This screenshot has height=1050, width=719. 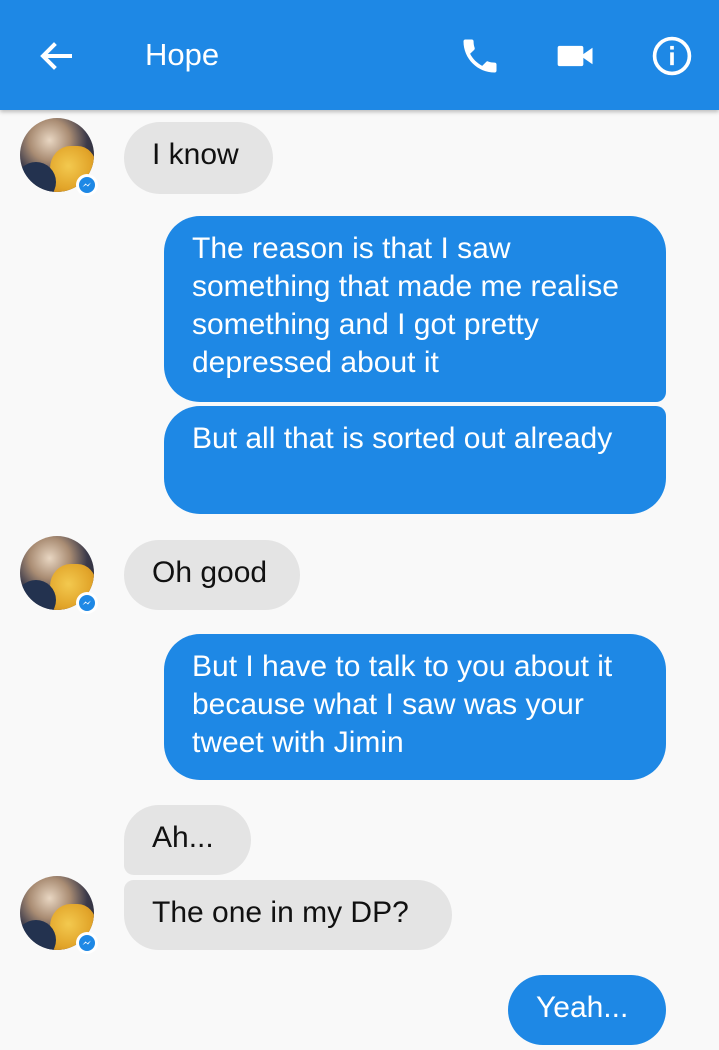 What do you see at coordinates (198, 158) in the screenshot?
I see `incoming-message: I know` at bounding box center [198, 158].